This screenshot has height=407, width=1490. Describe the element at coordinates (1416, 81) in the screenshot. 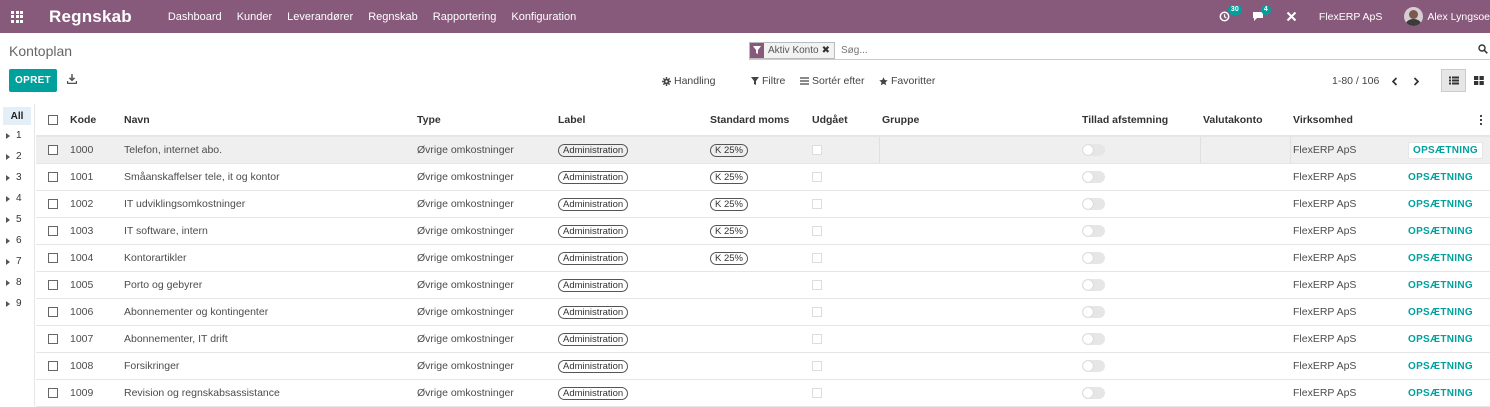

I see `pager-next-icon` at that location.